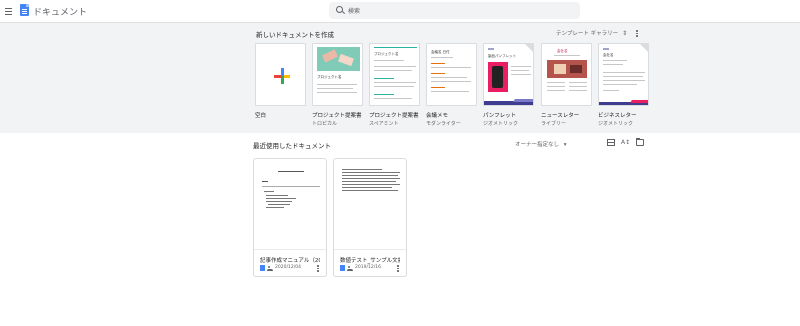  What do you see at coordinates (261, 116) in the screenshot?
I see `template-name: 空白` at bounding box center [261, 116].